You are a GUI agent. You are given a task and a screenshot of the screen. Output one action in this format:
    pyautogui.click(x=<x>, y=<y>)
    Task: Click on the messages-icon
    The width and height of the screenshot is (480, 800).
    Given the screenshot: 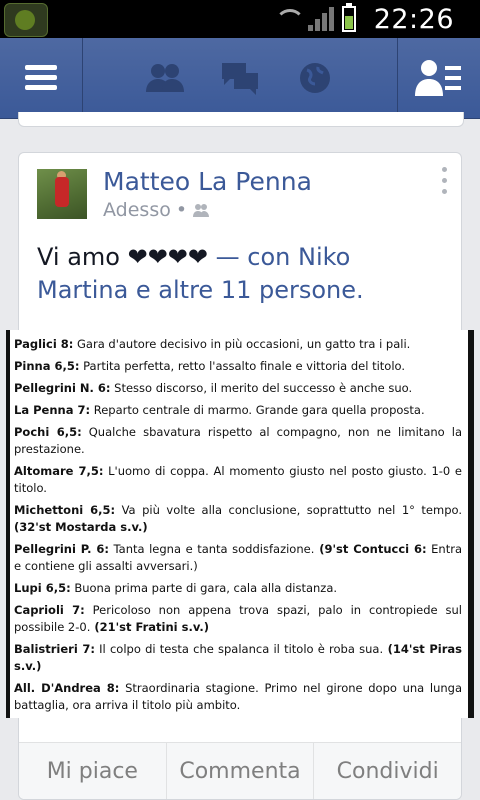 What is the action you would take?
    pyautogui.click(x=240, y=78)
    